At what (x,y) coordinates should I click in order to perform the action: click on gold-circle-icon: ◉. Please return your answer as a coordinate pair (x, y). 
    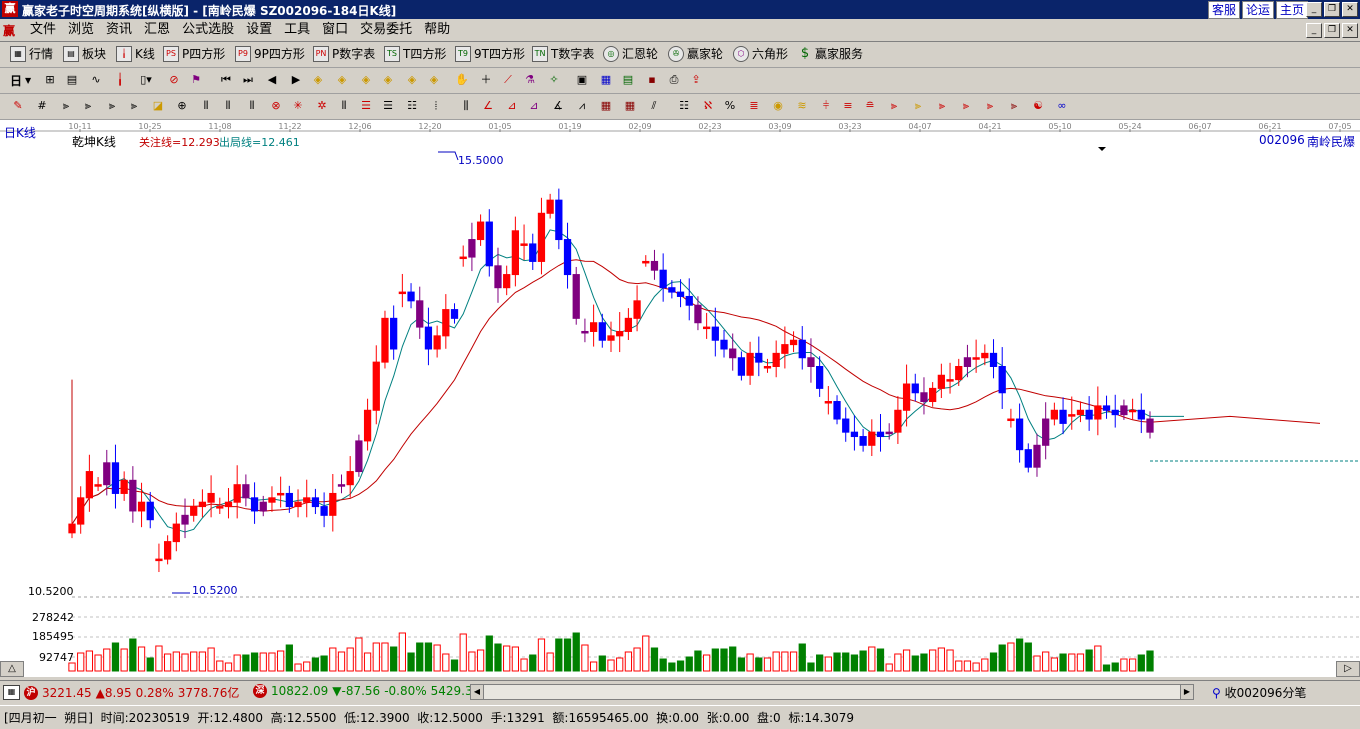
    Looking at the image, I should click on (778, 106).